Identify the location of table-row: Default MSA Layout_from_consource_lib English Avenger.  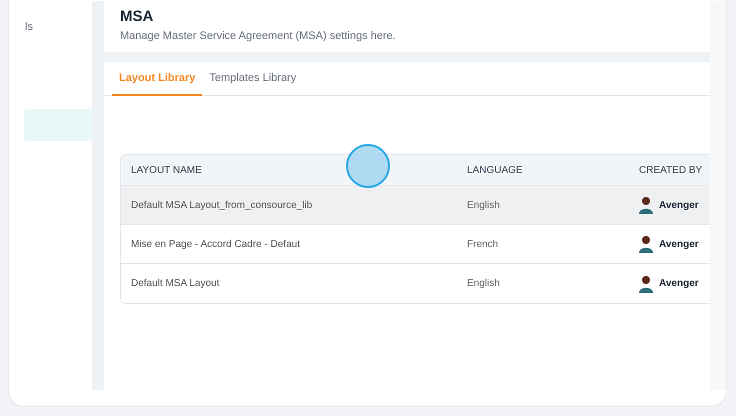
(415, 205).